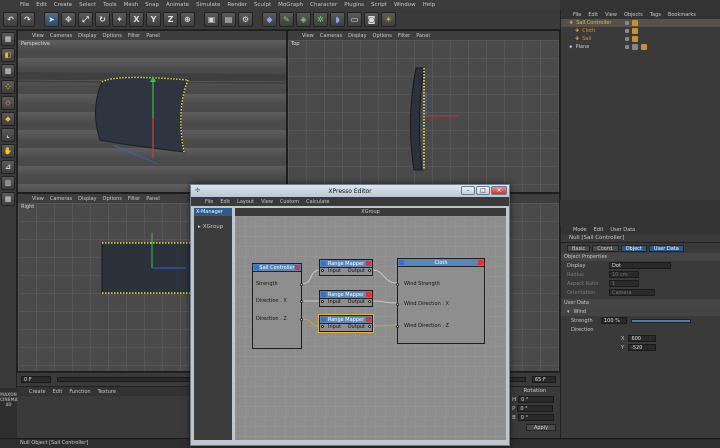 The height and width of the screenshot is (448, 720). Describe the element at coordinates (8, 87) in the screenshot. I see `points-mode-icon: ⁘` at that location.